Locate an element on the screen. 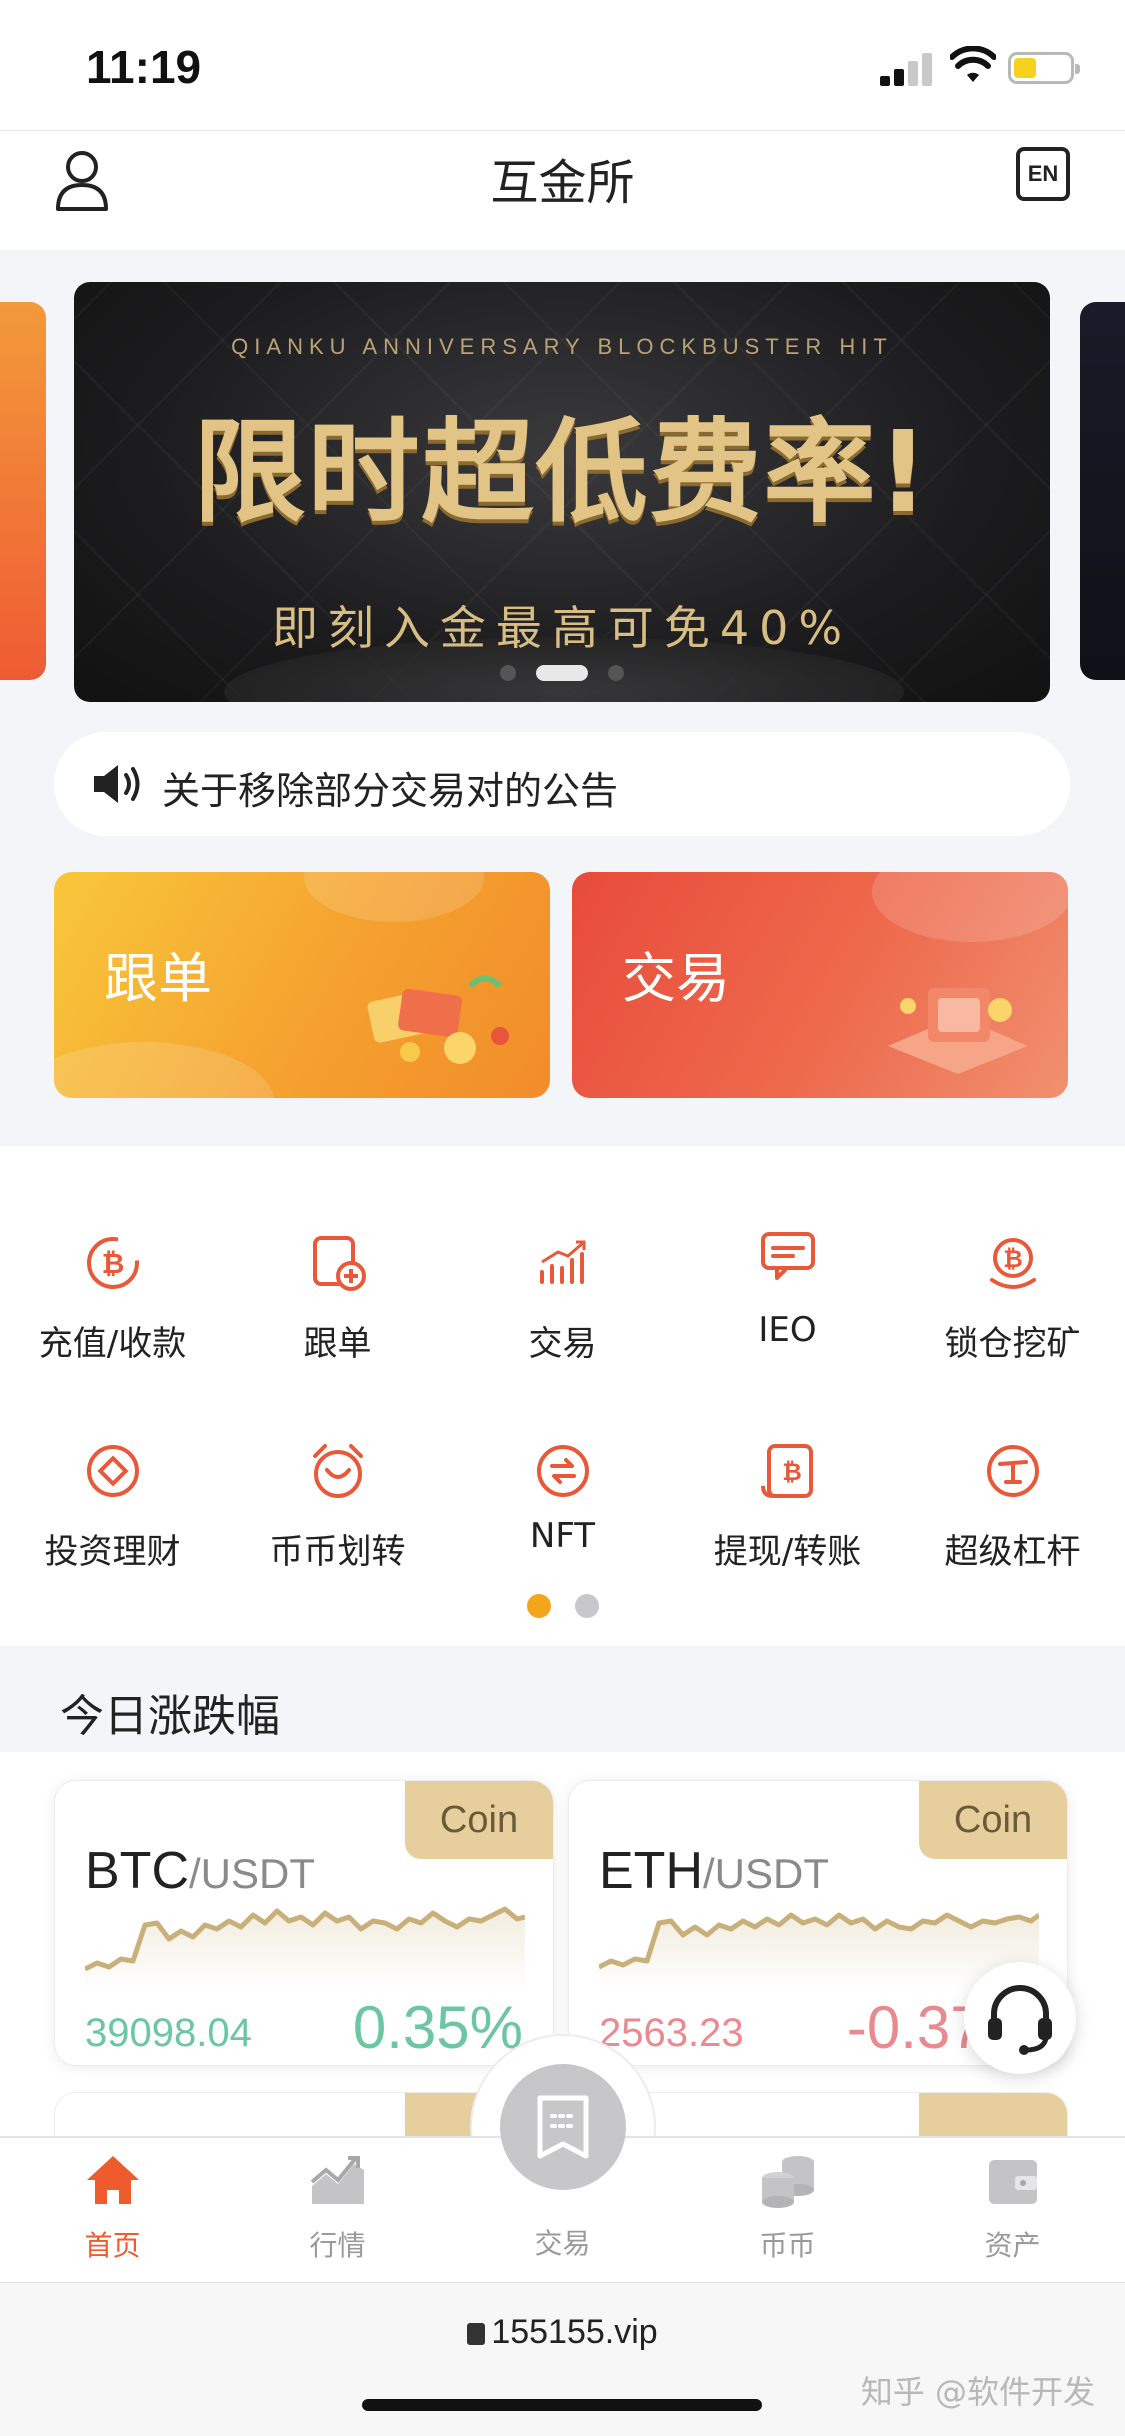  tab-label: 资产 is located at coordinates (1012, 2245).